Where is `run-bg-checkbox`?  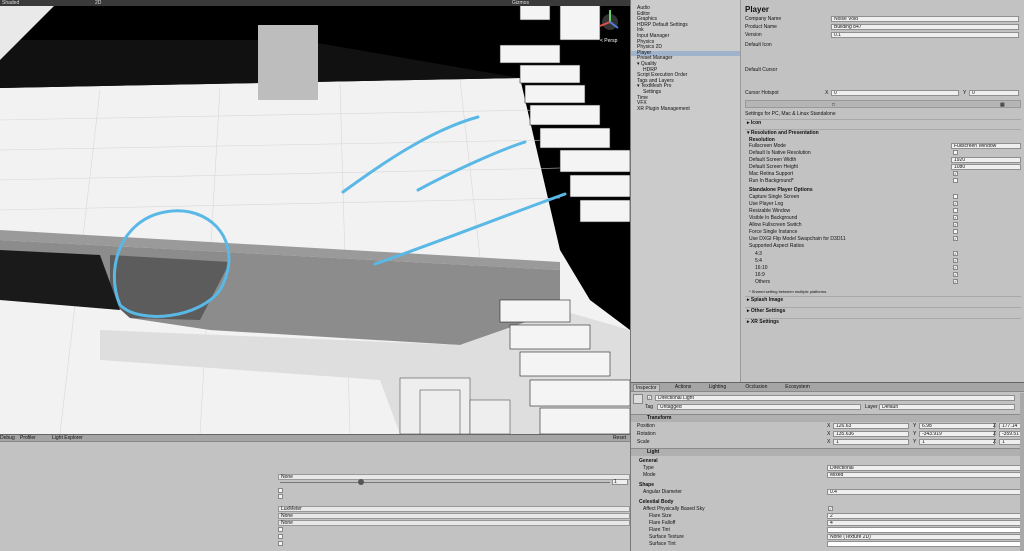 run-bg-checkbox is located at coordinates (955, 180).